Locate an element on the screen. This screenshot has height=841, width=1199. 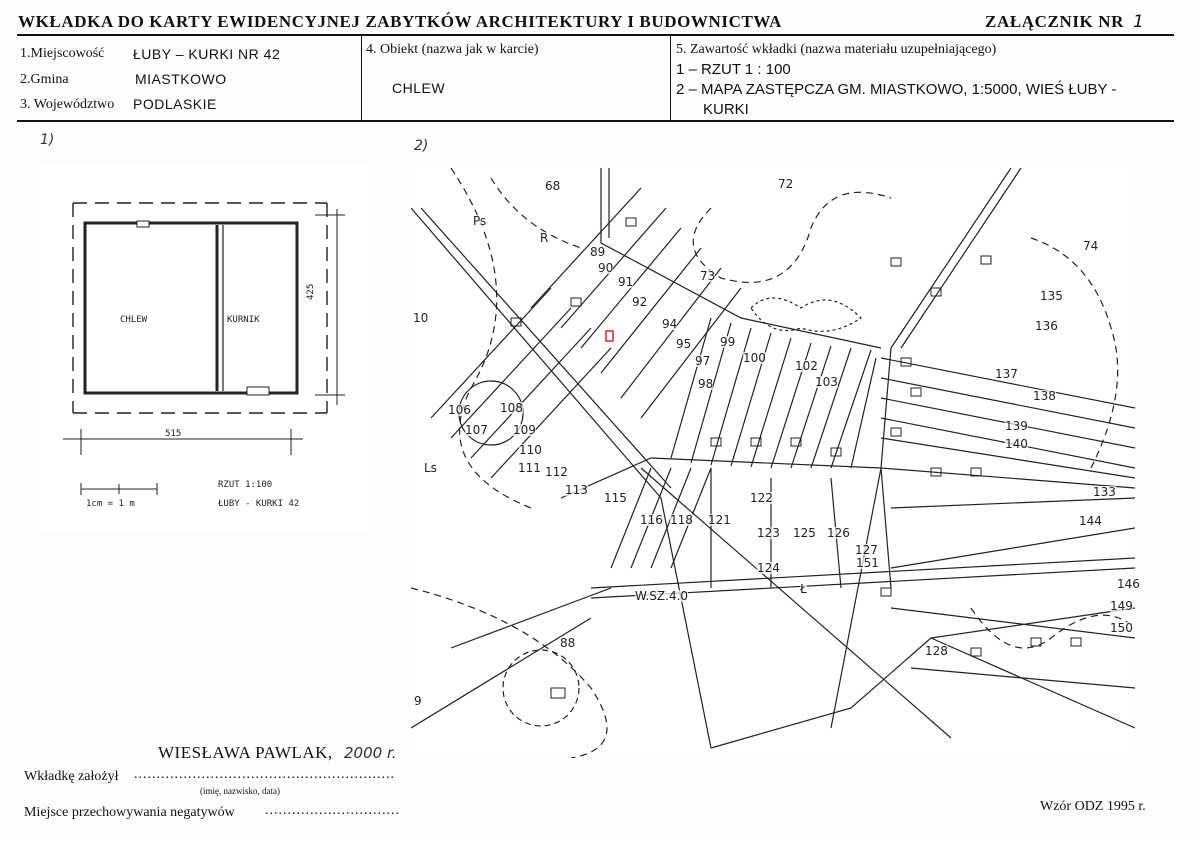
map-label: 111 is located at coordinates (529, 468).